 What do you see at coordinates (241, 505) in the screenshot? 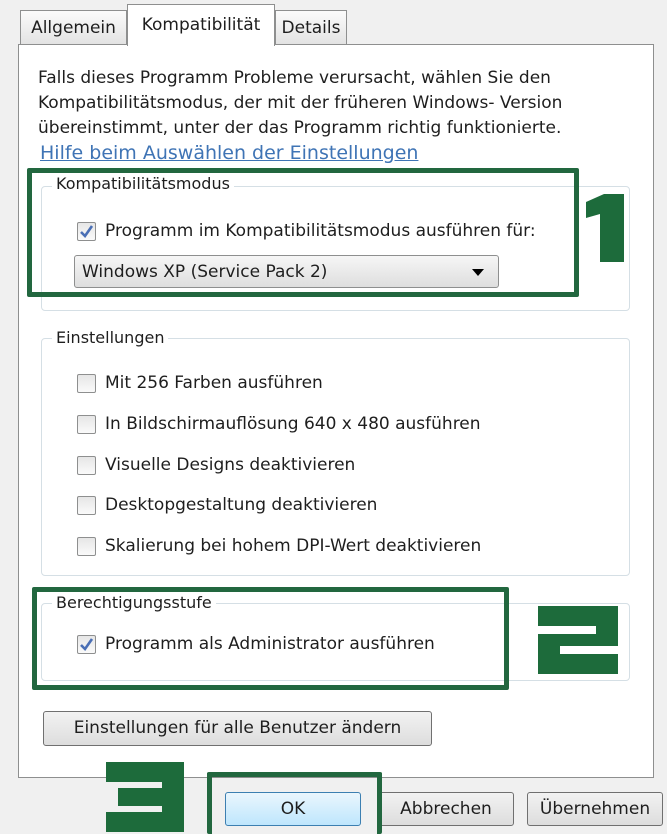
I see `option-desktop-composition-label: Desktopgestaltung deaktivieren` at bounding box center [241, 505].